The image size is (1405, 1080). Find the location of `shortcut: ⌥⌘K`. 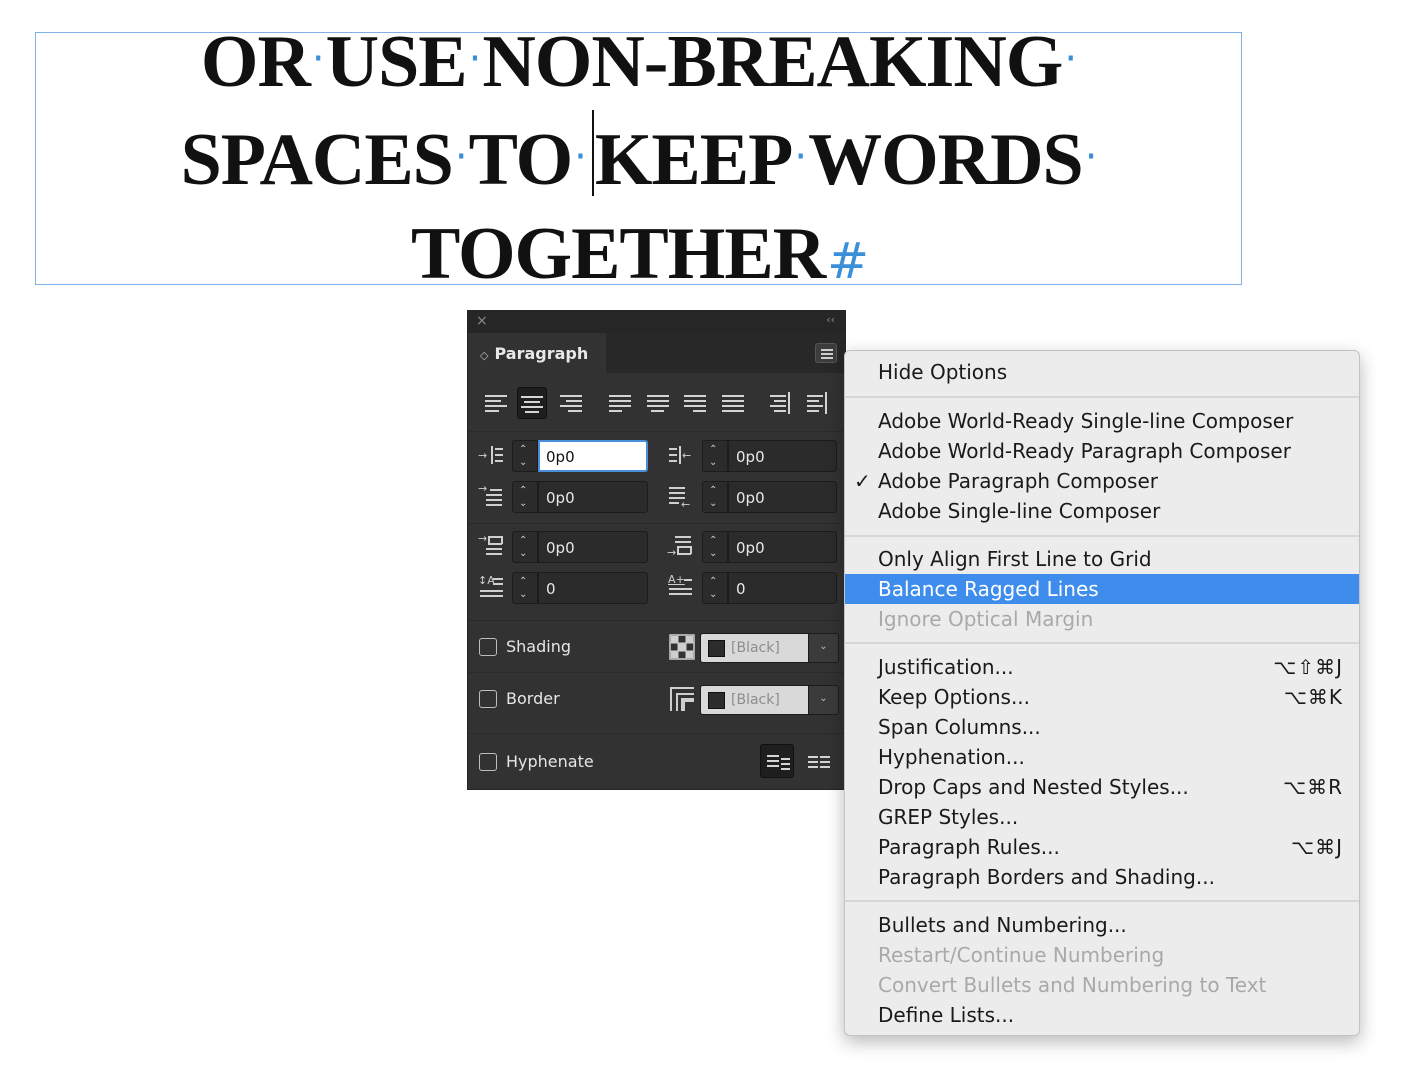

shortcut: ⌥⌘K is located at coordinates (1313, 697).